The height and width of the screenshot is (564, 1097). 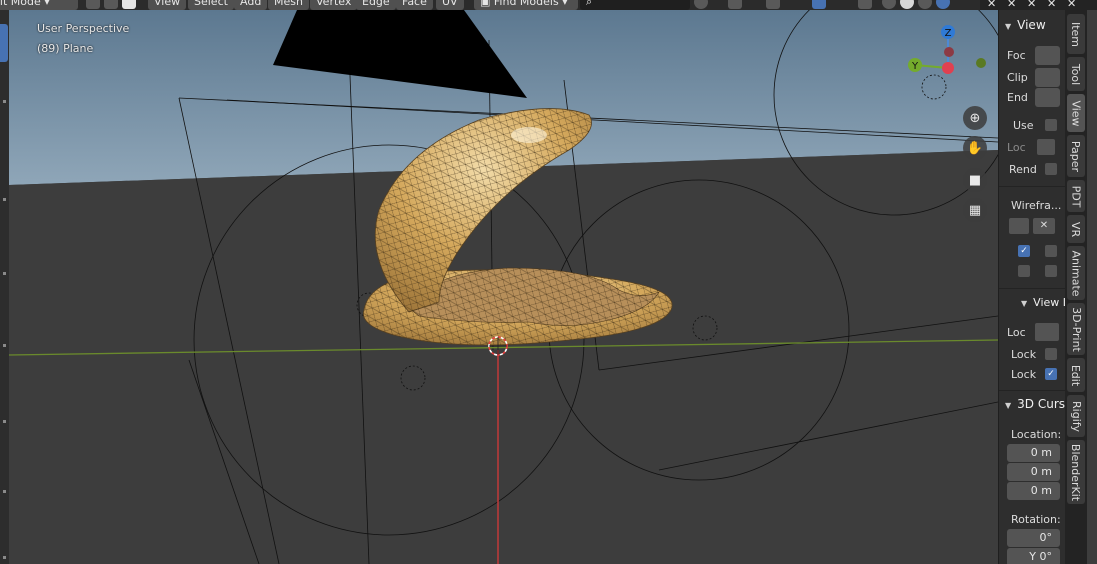 I want to click on tab-pdt-label: PDT, so click(x=1076, y=196).